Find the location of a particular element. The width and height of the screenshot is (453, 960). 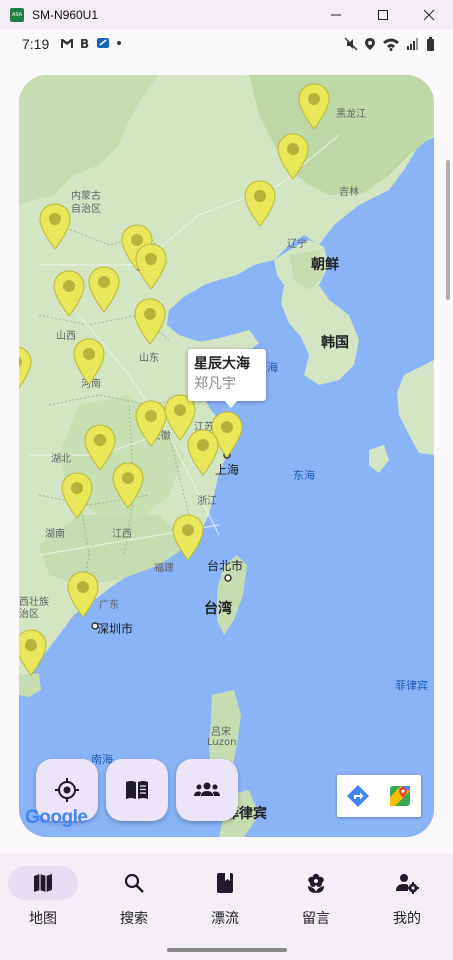

status-bar: 7:19 B is located at coordinates (226, 45).